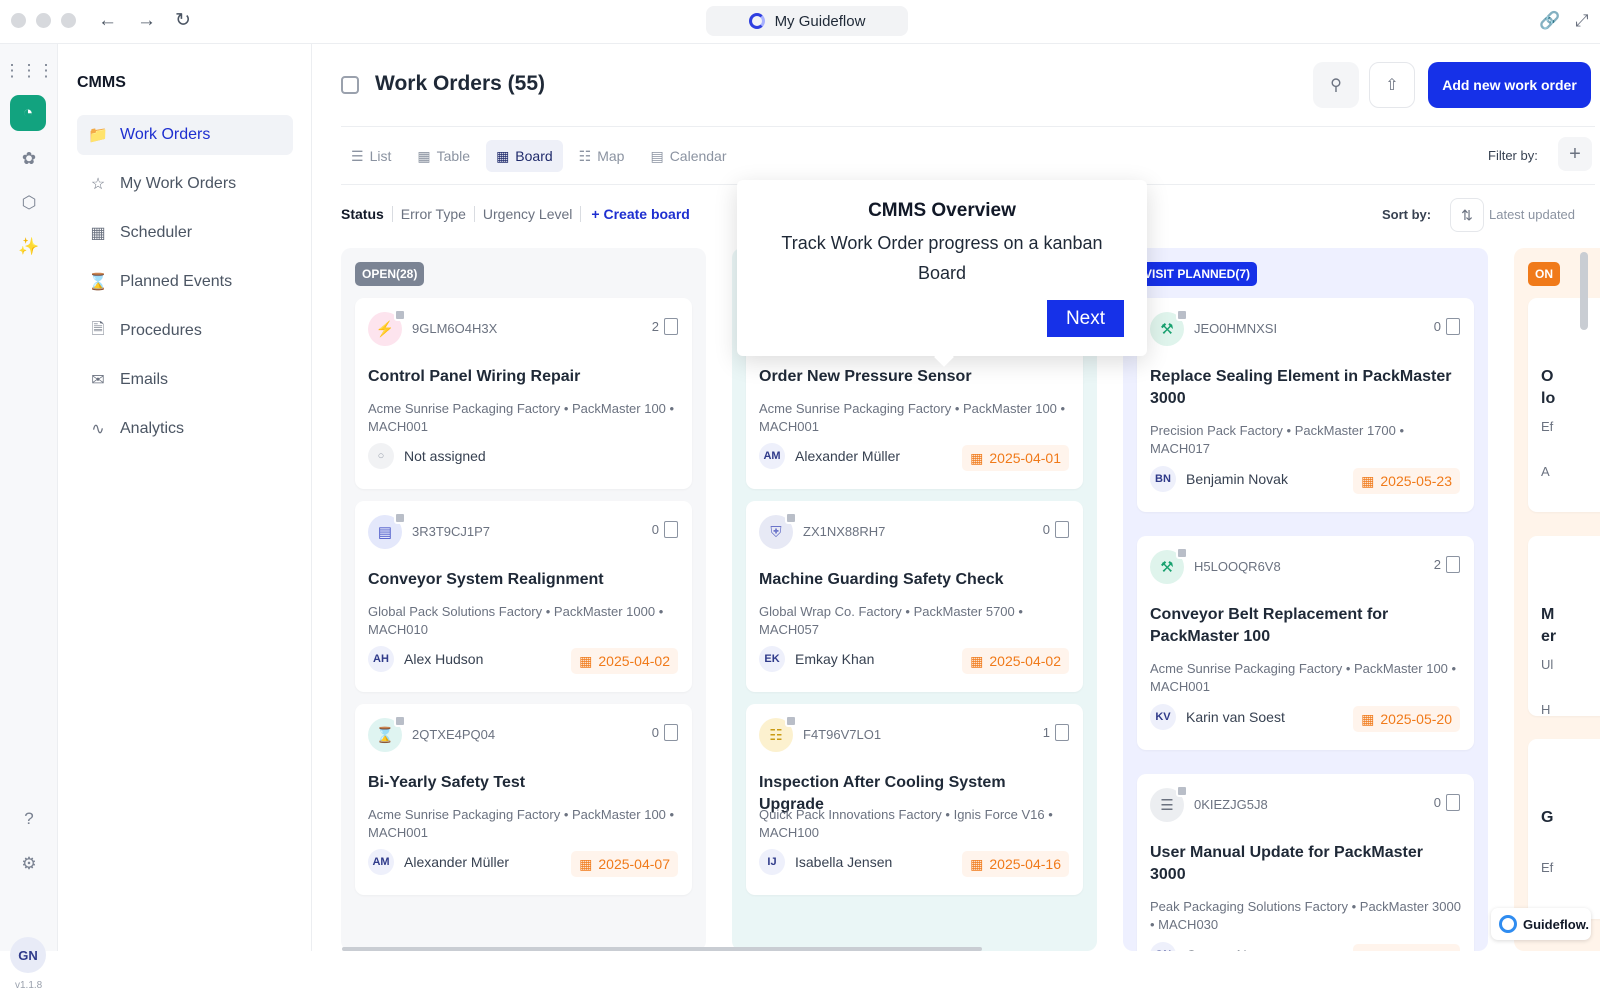 This screenshot has width=1600, height=991. What do you see at coordinates (1025, 458) in the screenshot?
I see `due-date: 2025-04-01` at bounding box center [1025, 458].